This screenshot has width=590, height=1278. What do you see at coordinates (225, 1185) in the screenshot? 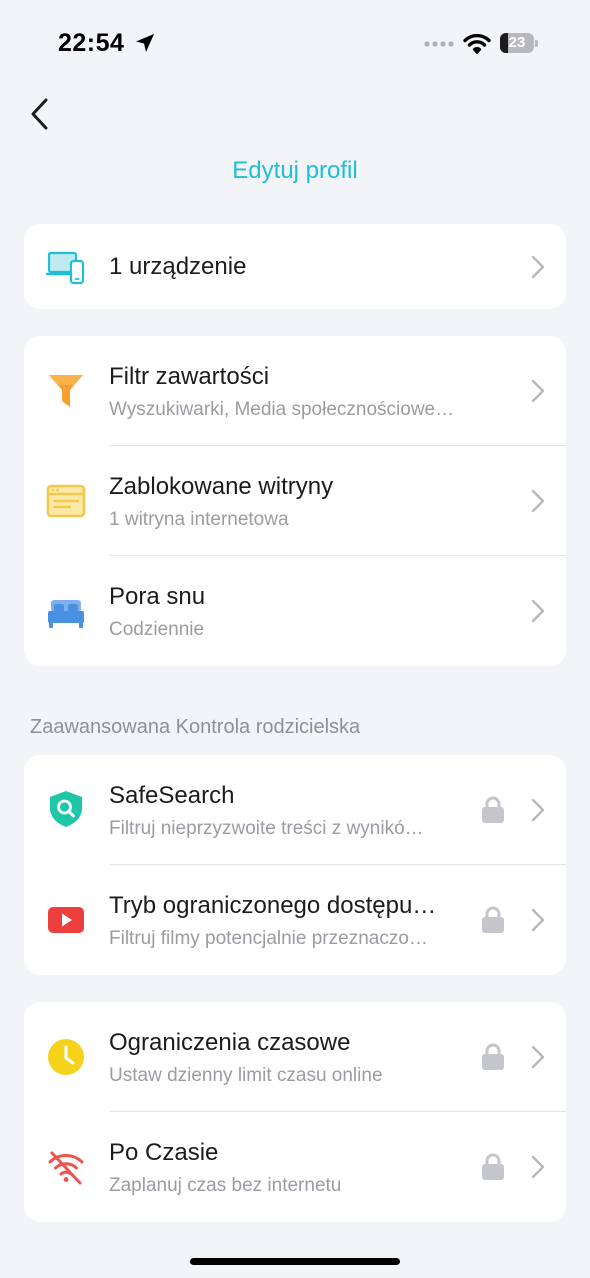
I see `offtime-subtitle: Zaplanuj czas bez internetu` at bounding box center [225, 1185].